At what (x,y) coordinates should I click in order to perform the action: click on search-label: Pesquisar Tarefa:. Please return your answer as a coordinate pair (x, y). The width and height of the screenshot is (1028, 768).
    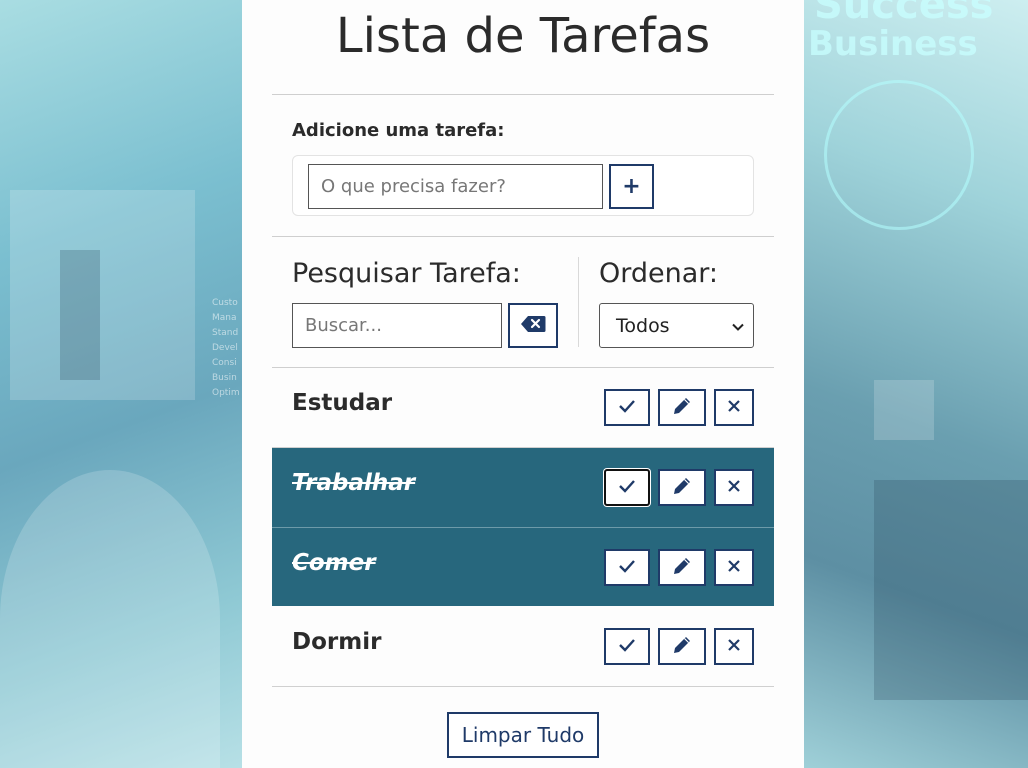
    Looking at the image, I should click on (406, 273).